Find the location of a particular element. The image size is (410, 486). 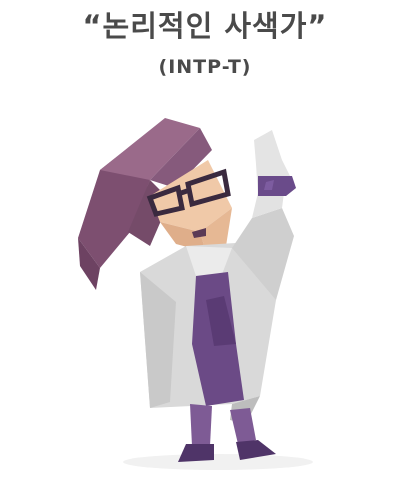

flask-icon is located at coordinates (275, 163).